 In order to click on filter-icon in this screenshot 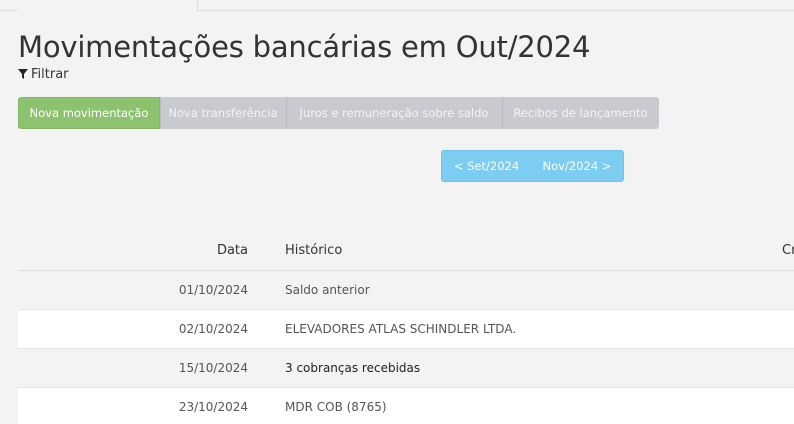, I will do `click(23, 74)`.